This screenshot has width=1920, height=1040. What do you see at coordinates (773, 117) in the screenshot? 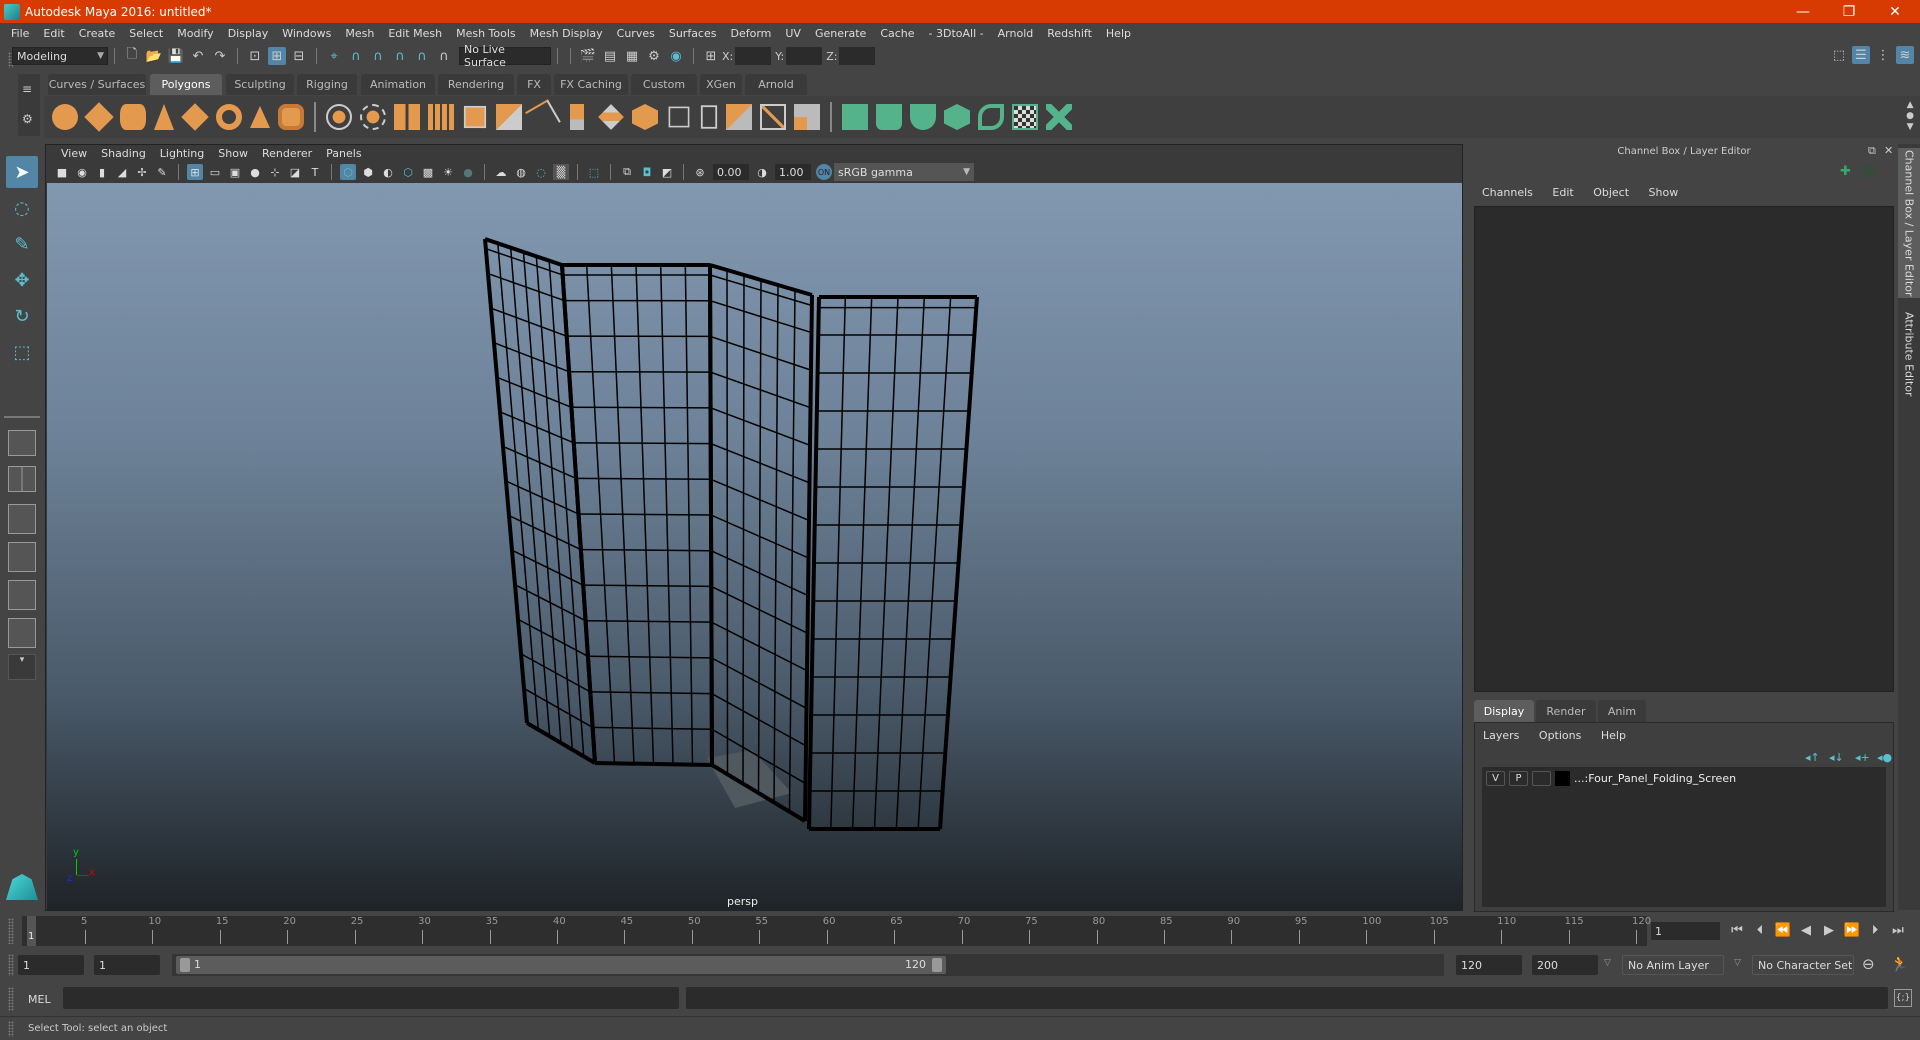
I see `merge-icon` at bounding box center [773, 117].